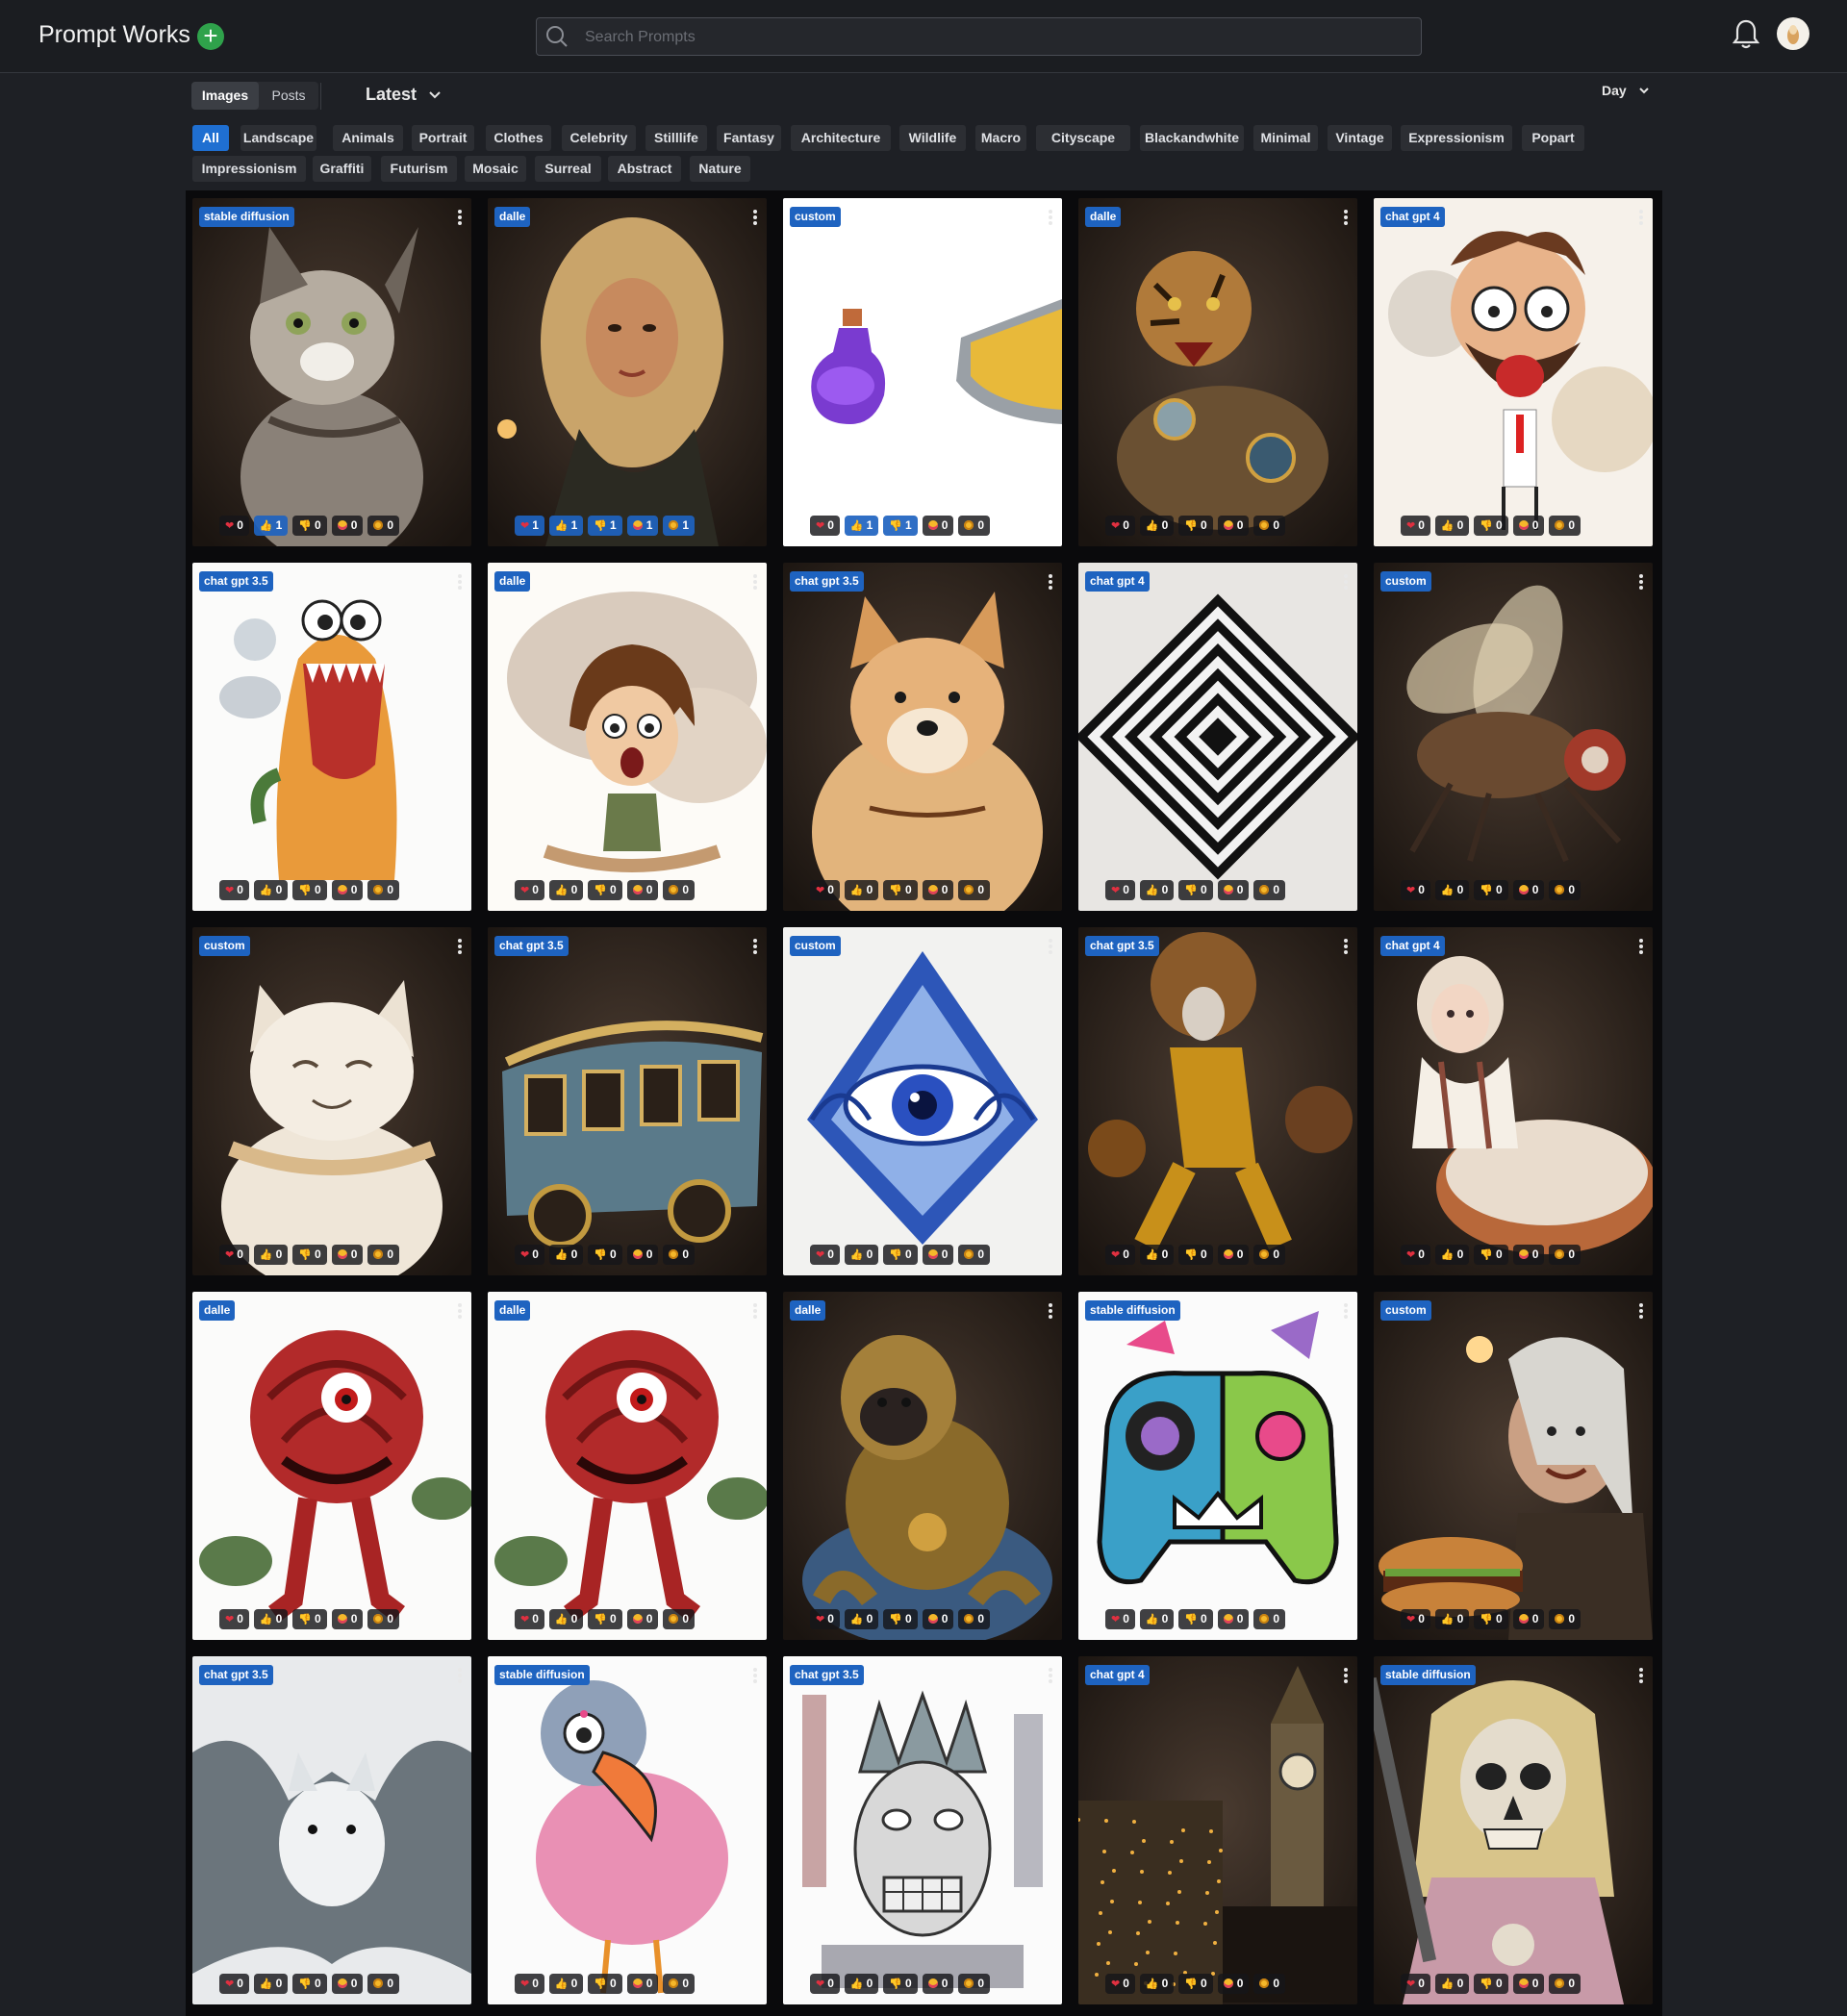 The width and height of the screenshot is (1847, 2016). I want to click on category-chip-blackandwhite: Blackandwhite, so click(1192, 138).